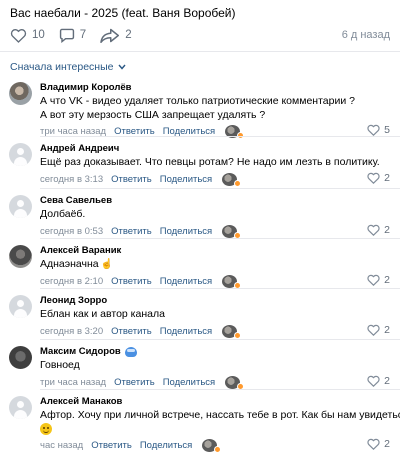 The height and width of the screenshot is (466, 400). What do you see at coordinates (73, 382) in the screenshot?
I see `comment-time: три часа назад` at bounding box center [73, 382].